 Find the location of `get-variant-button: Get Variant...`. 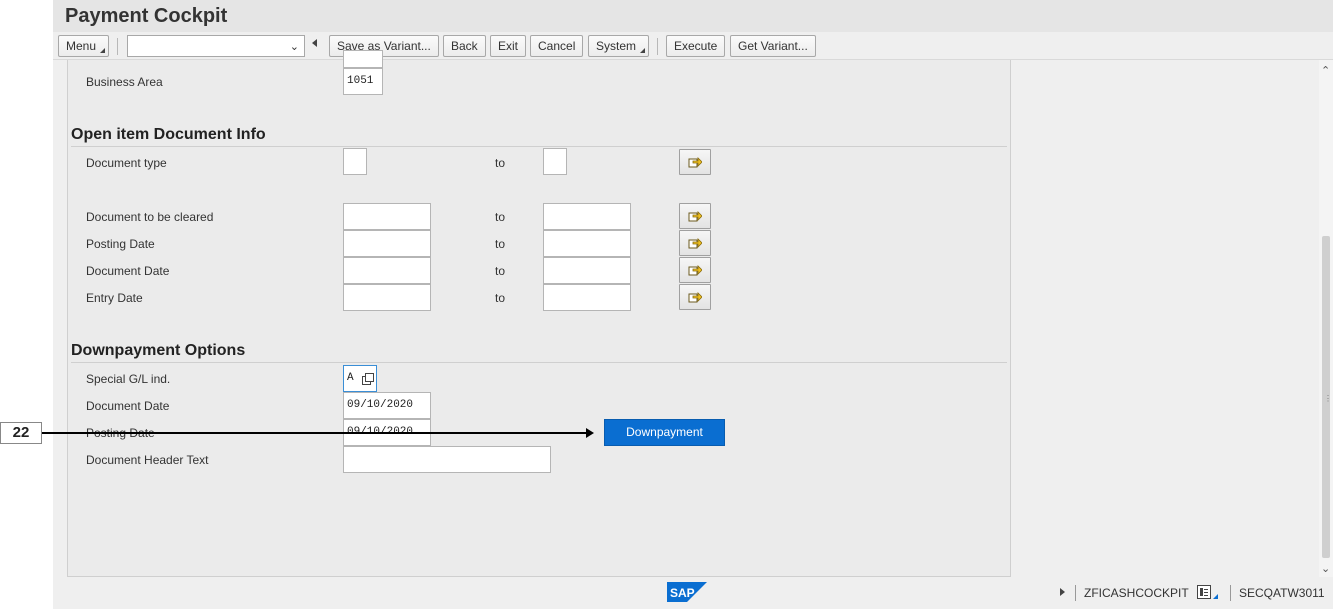

get-variant-button: Get Variant... is located at coordinates (773, 46).